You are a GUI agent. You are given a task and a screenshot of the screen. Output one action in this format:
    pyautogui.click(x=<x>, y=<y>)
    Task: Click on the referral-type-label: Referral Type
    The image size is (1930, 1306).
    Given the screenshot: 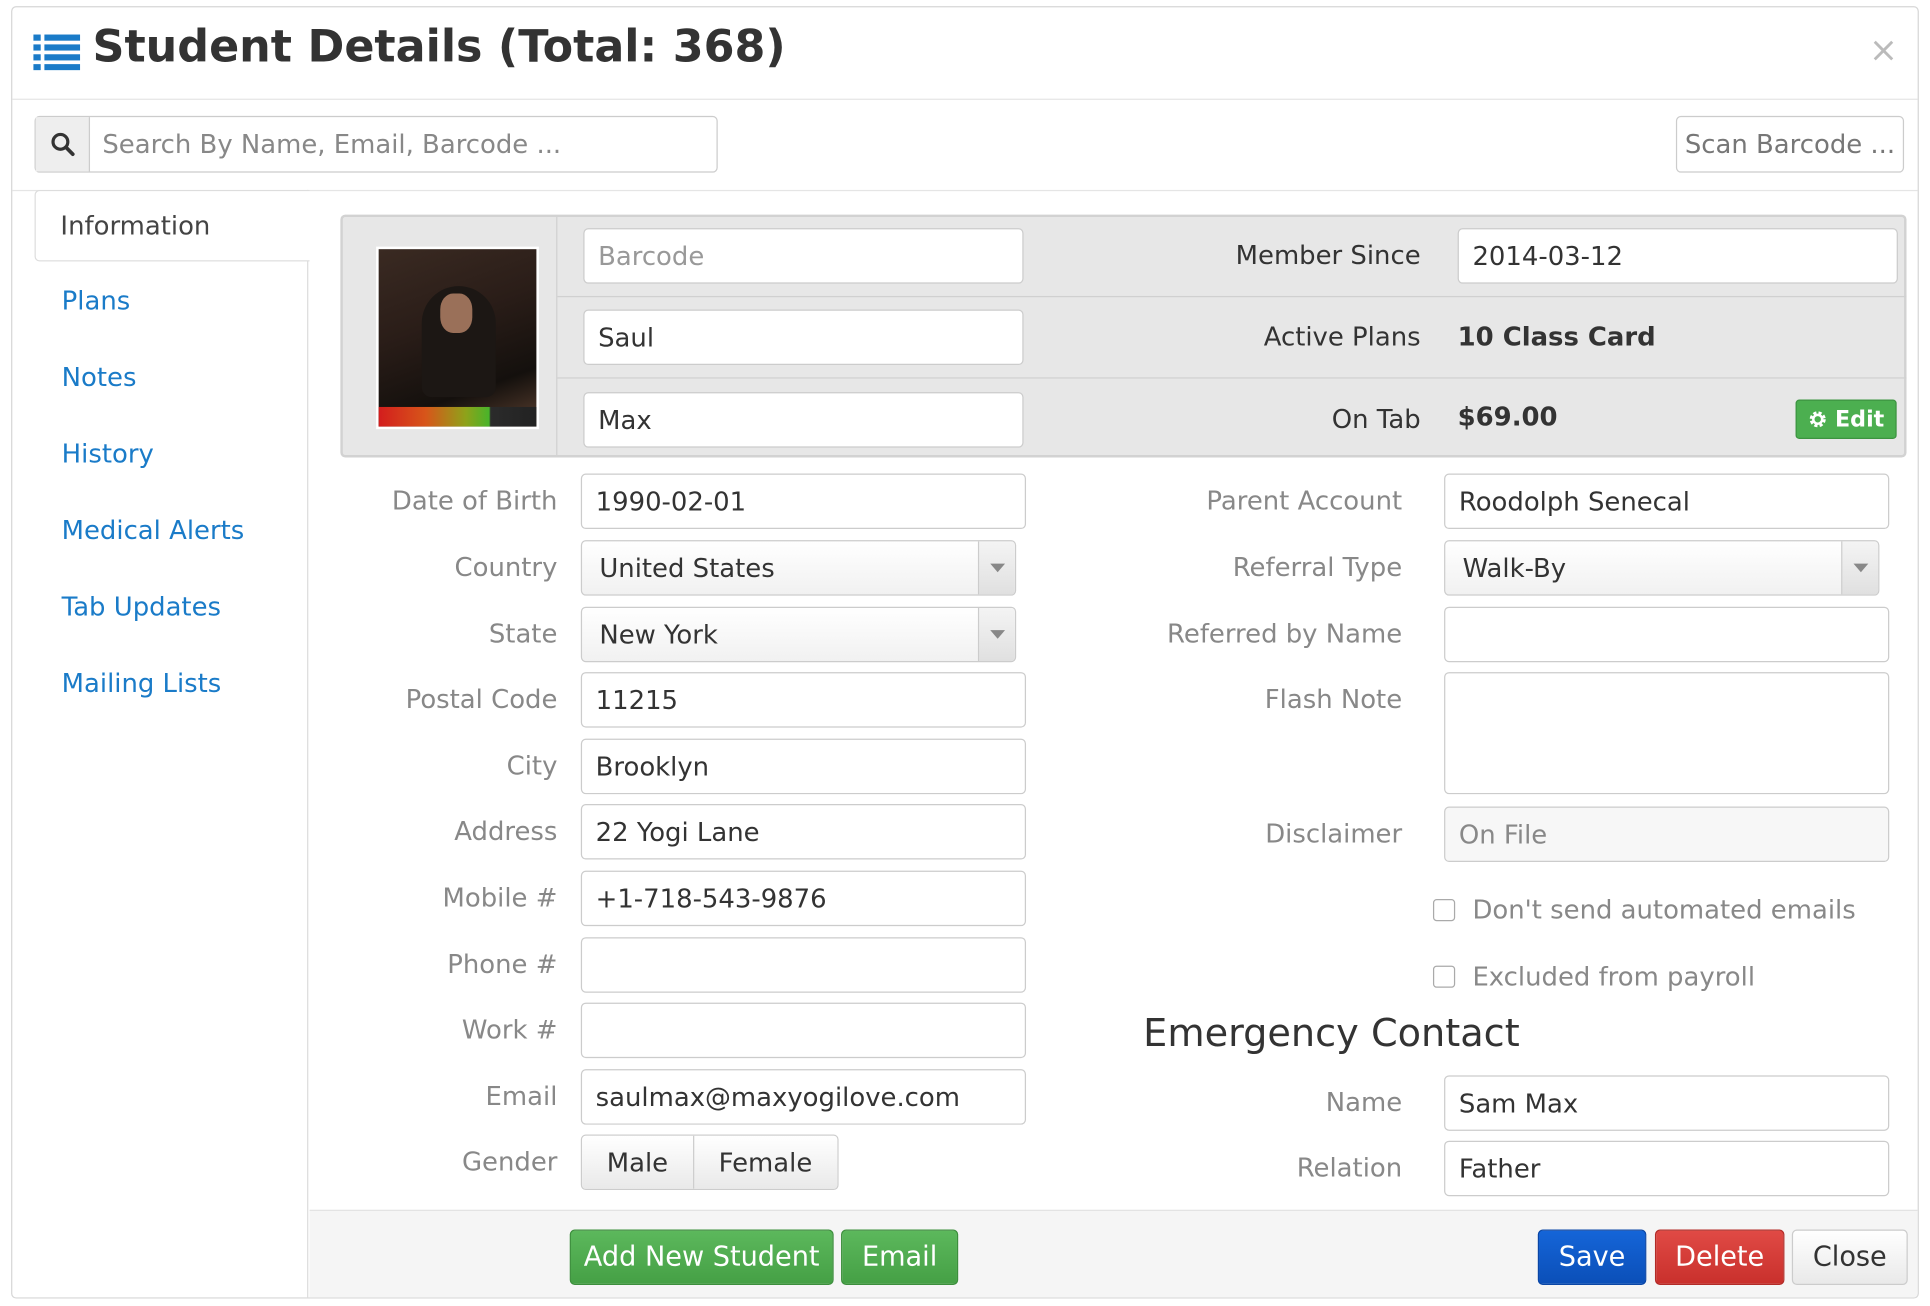 What is the action you would take?
    pyautogui.click(x=1317, y=567)
    